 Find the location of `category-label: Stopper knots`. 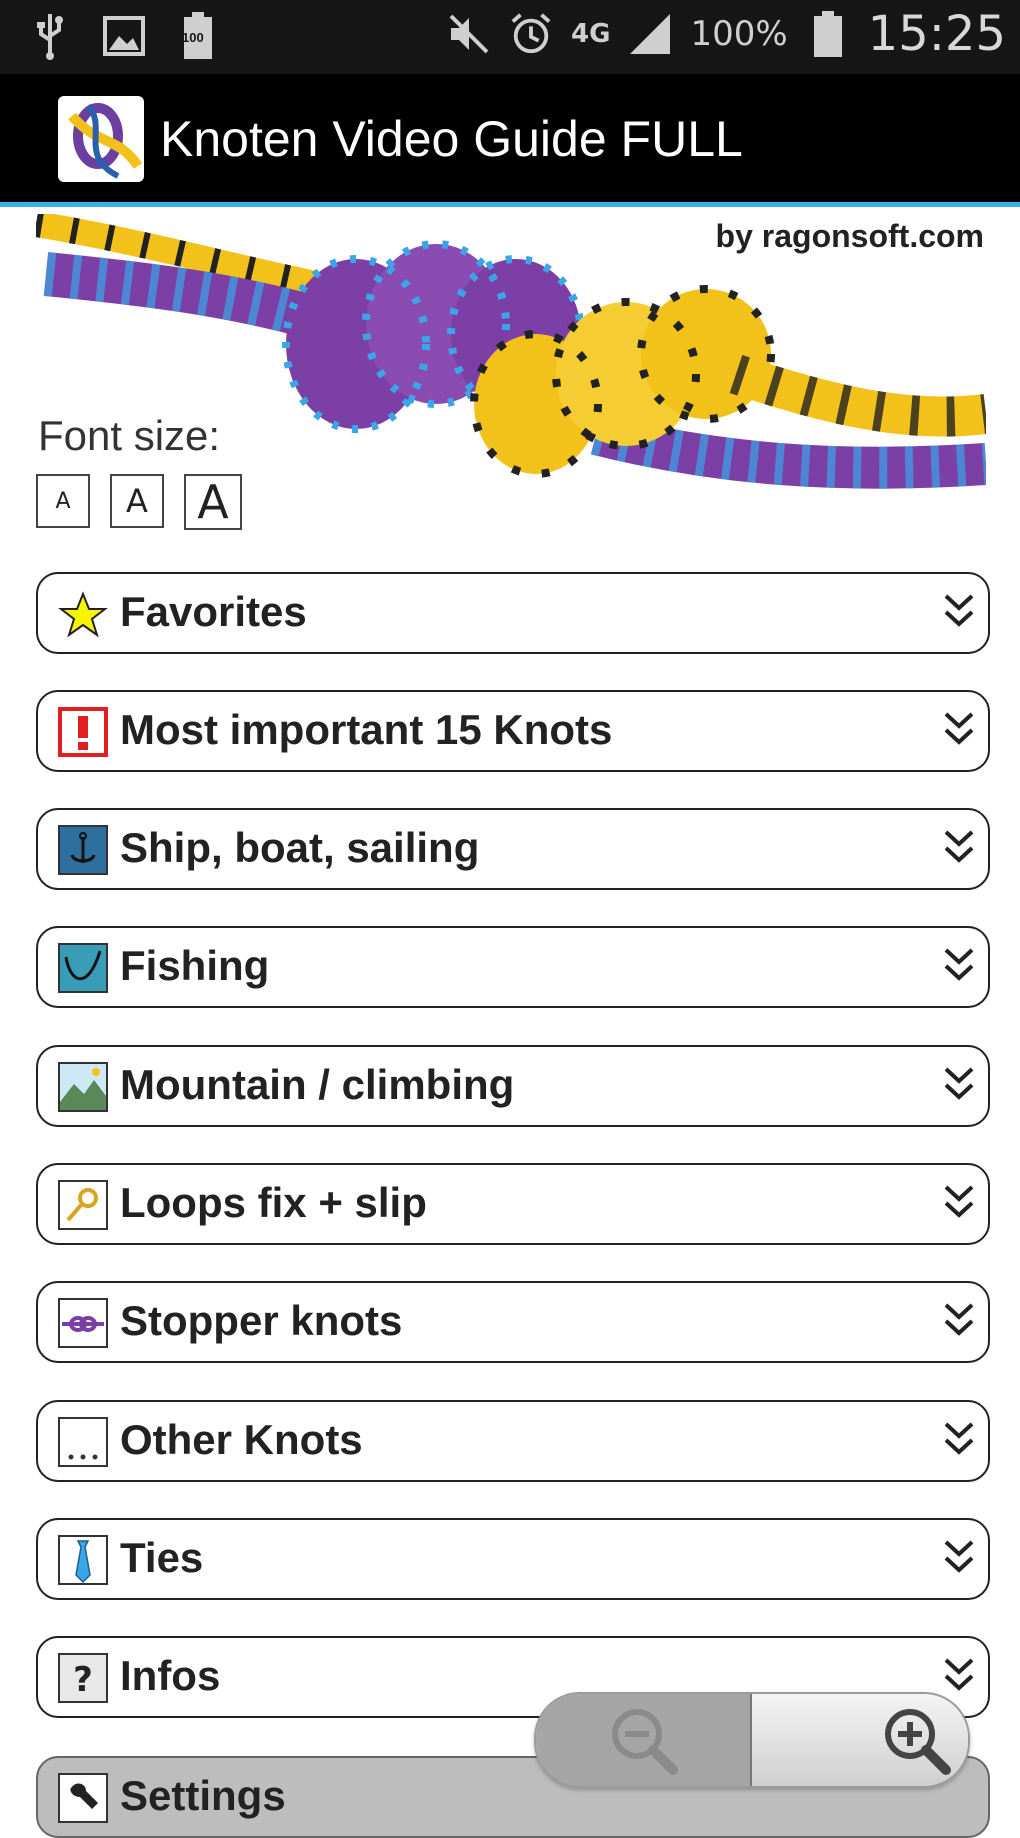

category-label: Stopper knots is located at coordinates (261, 1320).